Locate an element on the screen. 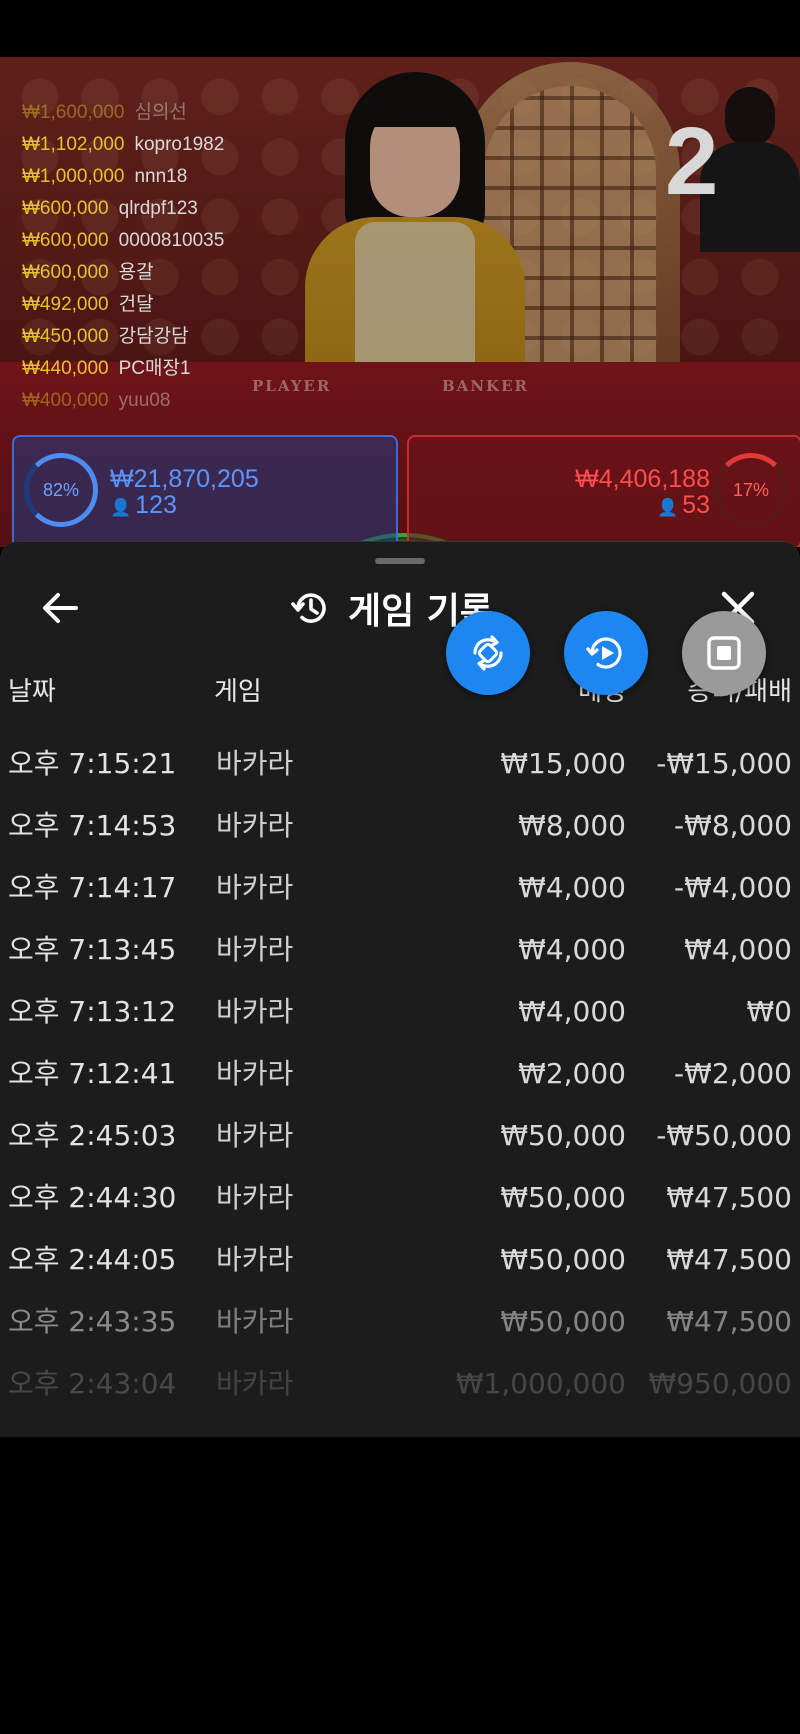  banker-total: ₩4,406,188 is located at coordinates (642, 479).